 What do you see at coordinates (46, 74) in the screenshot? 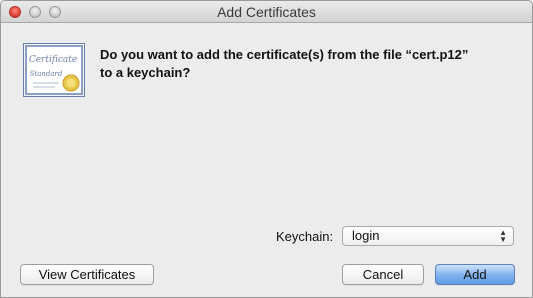
I see `svg-text: Standard` at bounding box center [46, 74].